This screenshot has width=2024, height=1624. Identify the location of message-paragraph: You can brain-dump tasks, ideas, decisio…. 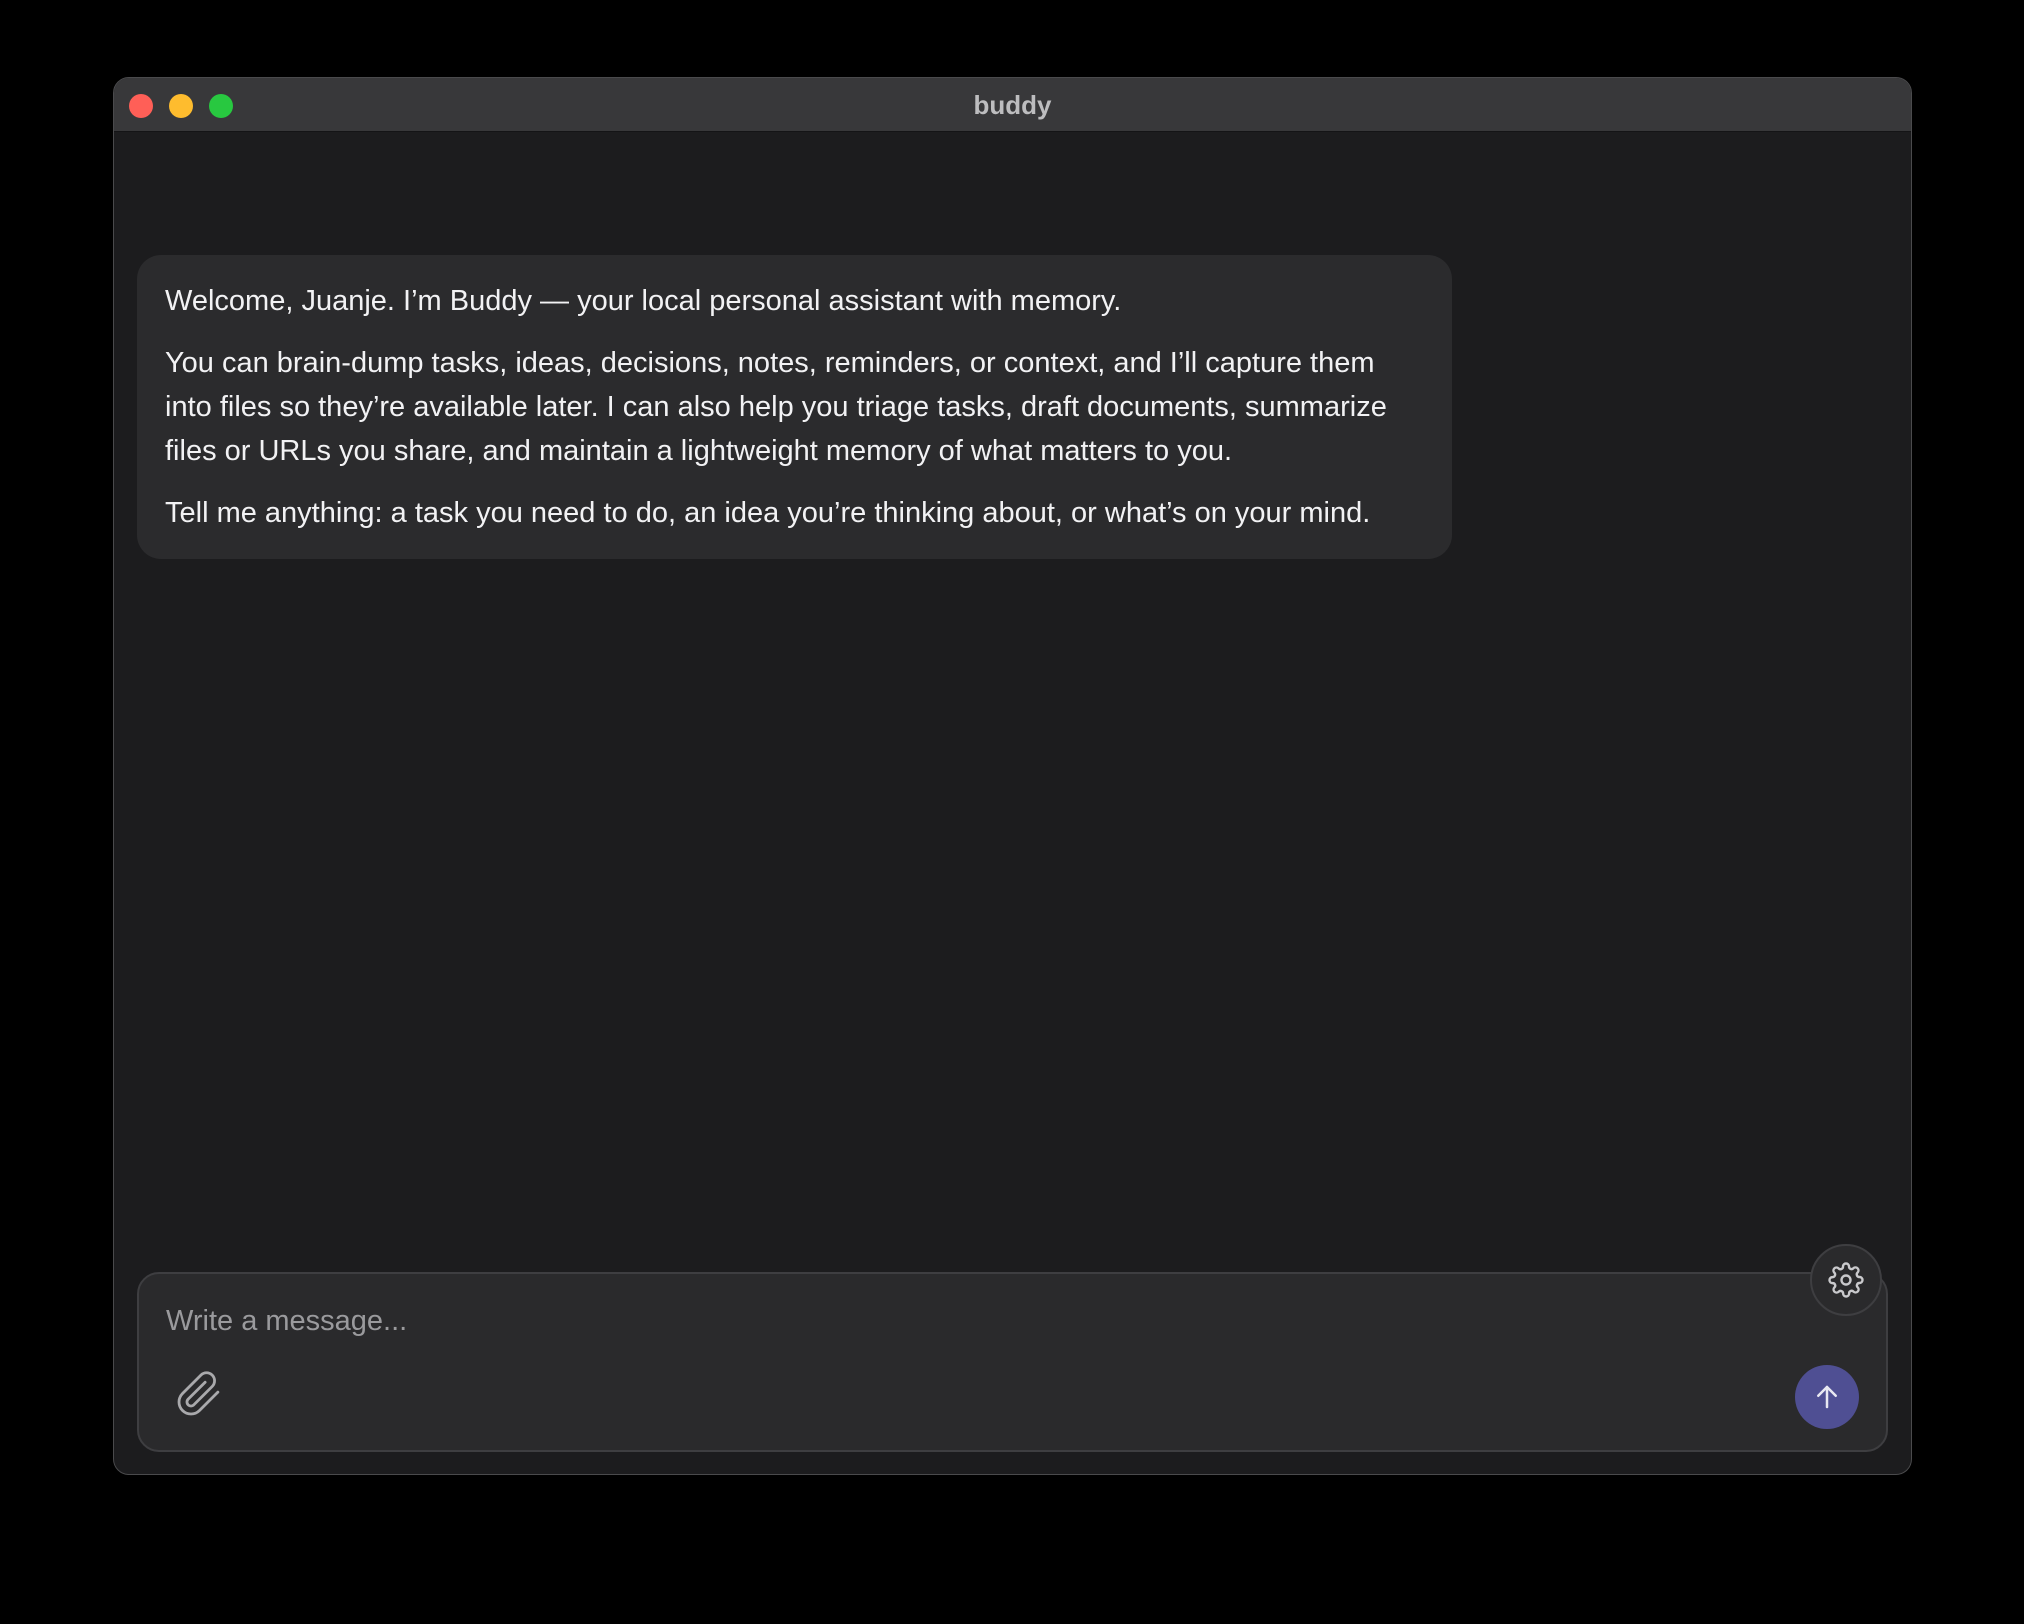
(776, 407).